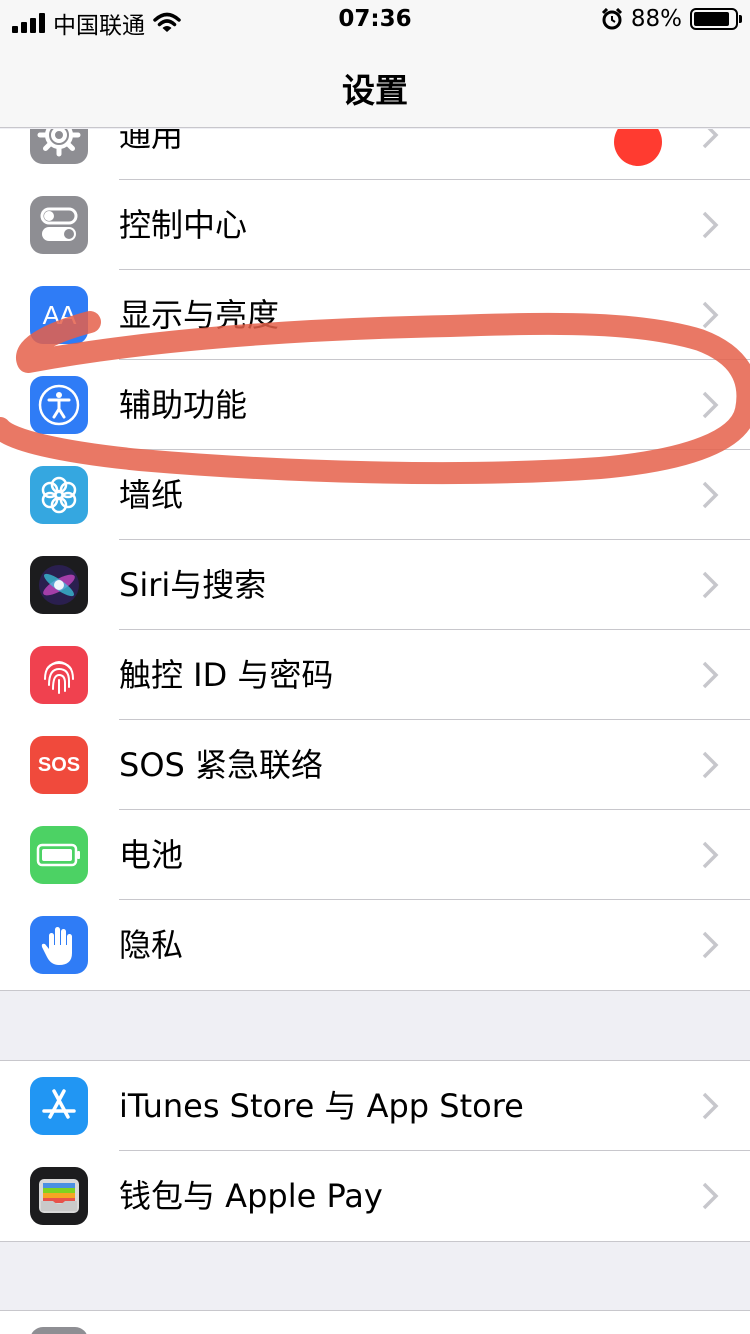  Describe the element at coordinates (59, 1106) in the screenshot. I see `app-store-icon` at that location.